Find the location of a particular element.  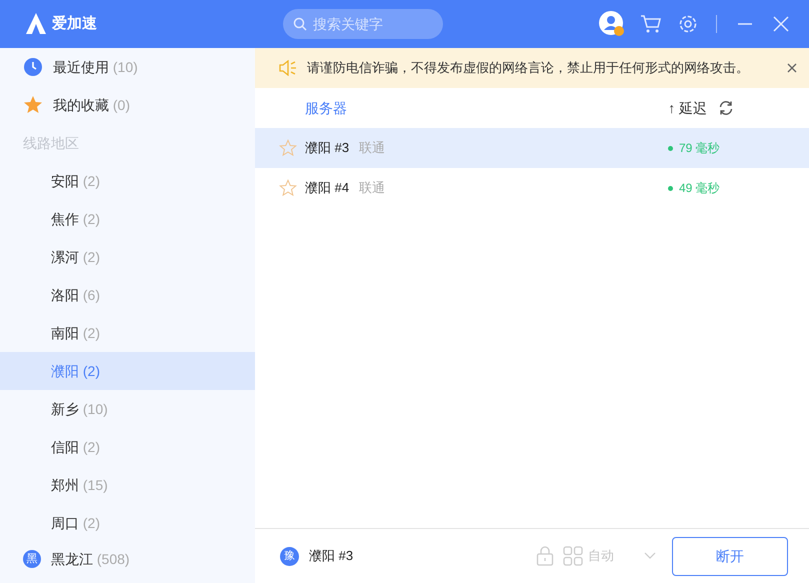

sidebar-item: 郑州 (15) is located at coordinates (127, 485).